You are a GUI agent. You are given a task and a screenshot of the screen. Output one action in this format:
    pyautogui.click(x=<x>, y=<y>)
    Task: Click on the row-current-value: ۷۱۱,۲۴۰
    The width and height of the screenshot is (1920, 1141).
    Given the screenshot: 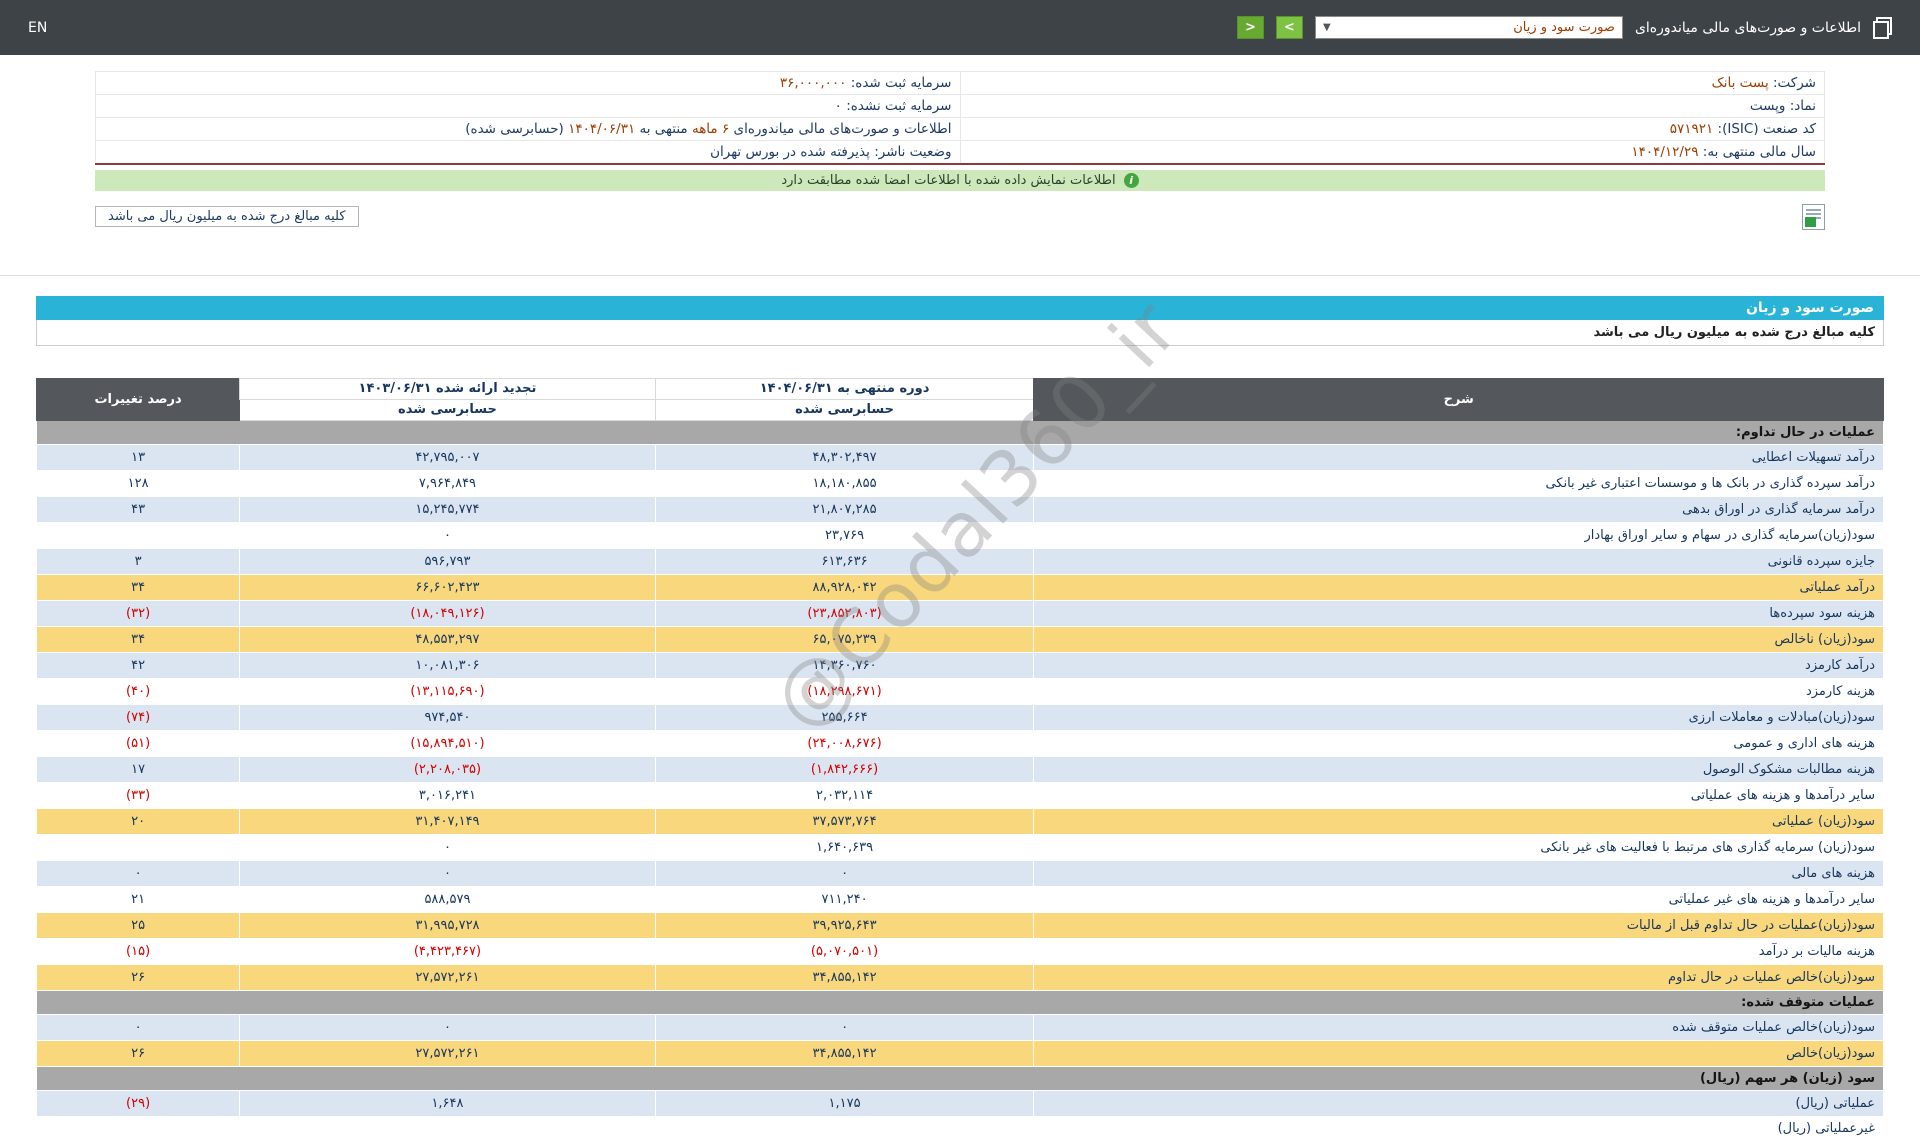 What is the action you would take?
    pyautogui.click(x=844, y=899)
    